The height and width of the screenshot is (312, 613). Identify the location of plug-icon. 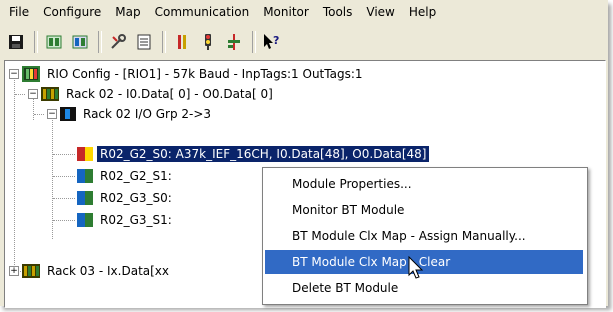
(234, 42).